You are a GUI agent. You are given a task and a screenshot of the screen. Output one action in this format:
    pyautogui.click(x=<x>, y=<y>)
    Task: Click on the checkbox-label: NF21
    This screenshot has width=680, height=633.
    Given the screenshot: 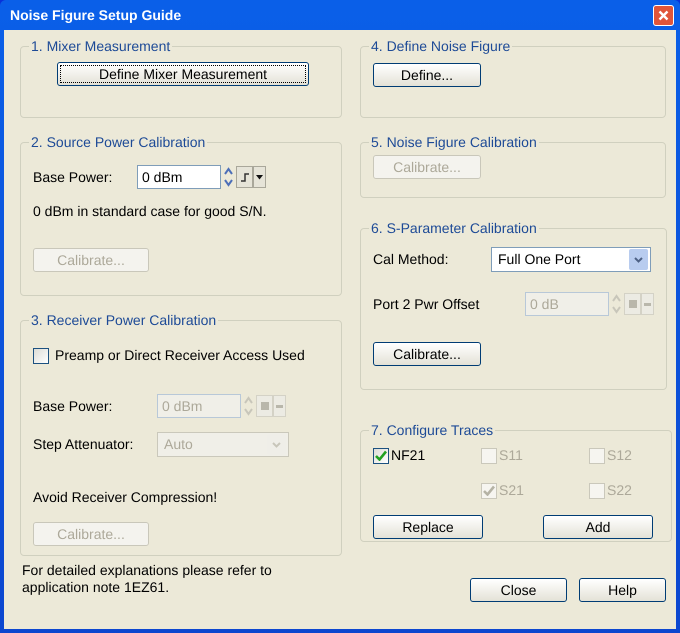 What is the action you would take?
    pyautogui.click(x=408, y=455)
    